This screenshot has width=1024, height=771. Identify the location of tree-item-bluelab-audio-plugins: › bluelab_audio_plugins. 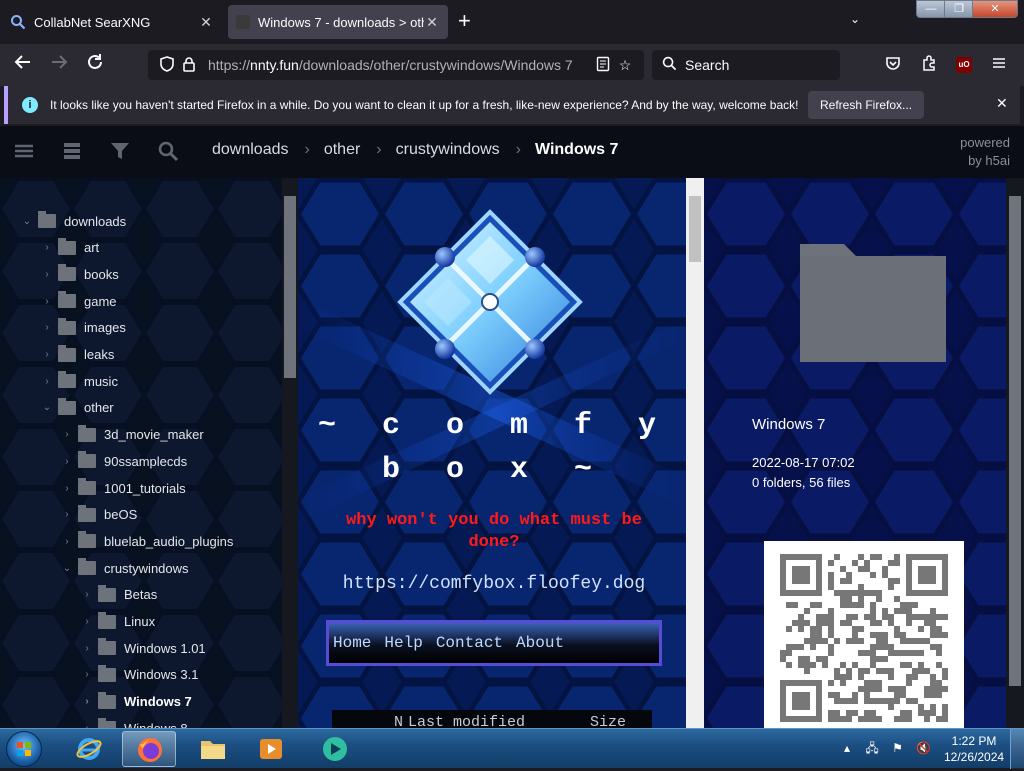
(146, 541).